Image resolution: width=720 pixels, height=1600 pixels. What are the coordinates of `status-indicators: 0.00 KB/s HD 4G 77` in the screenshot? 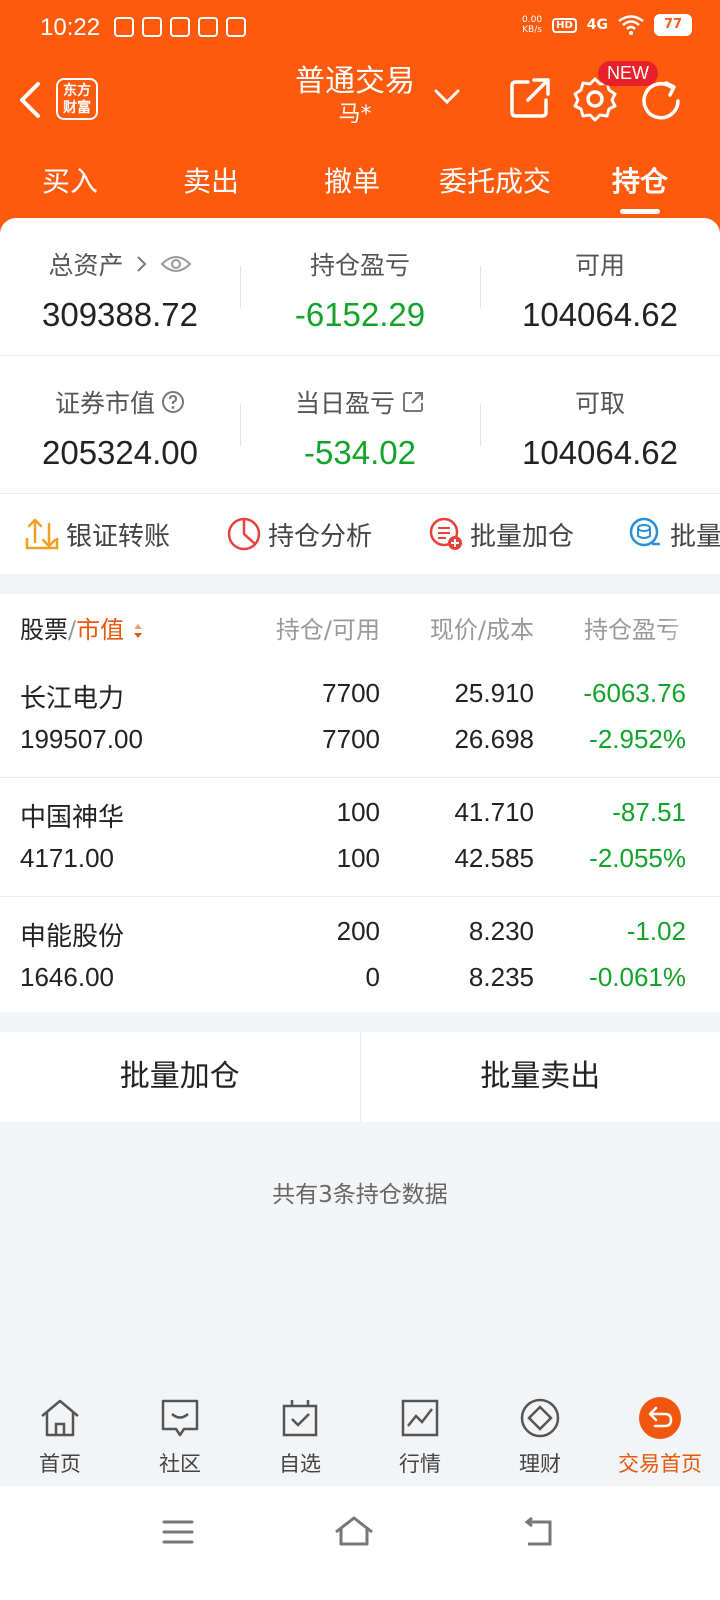 It's located at (607, 25).